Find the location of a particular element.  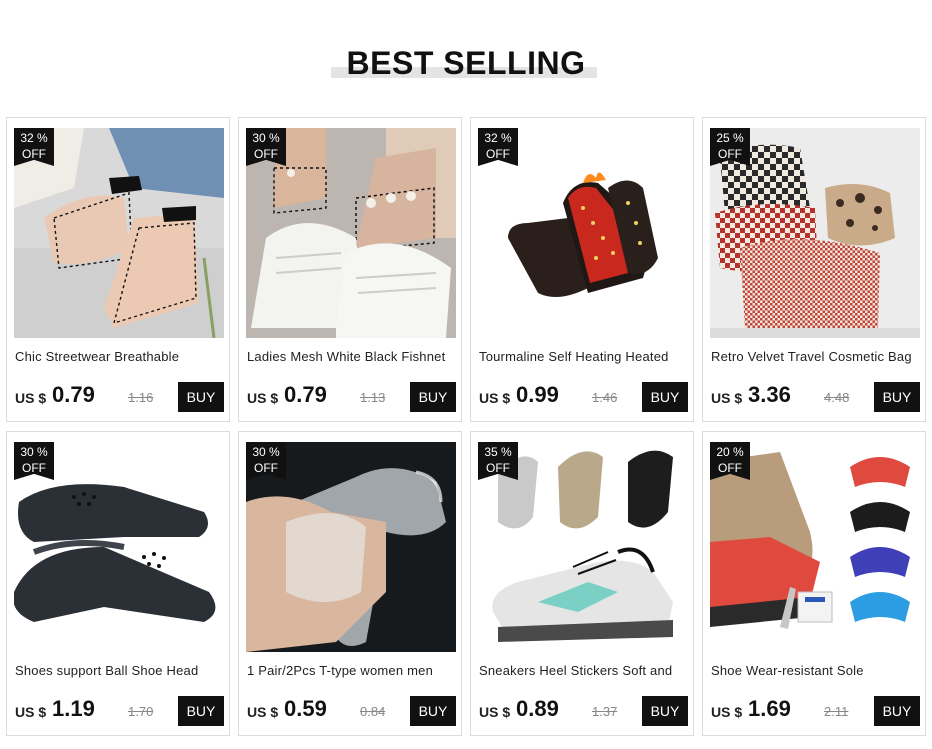

price: 1.19 is located at coordinates (73, 708).